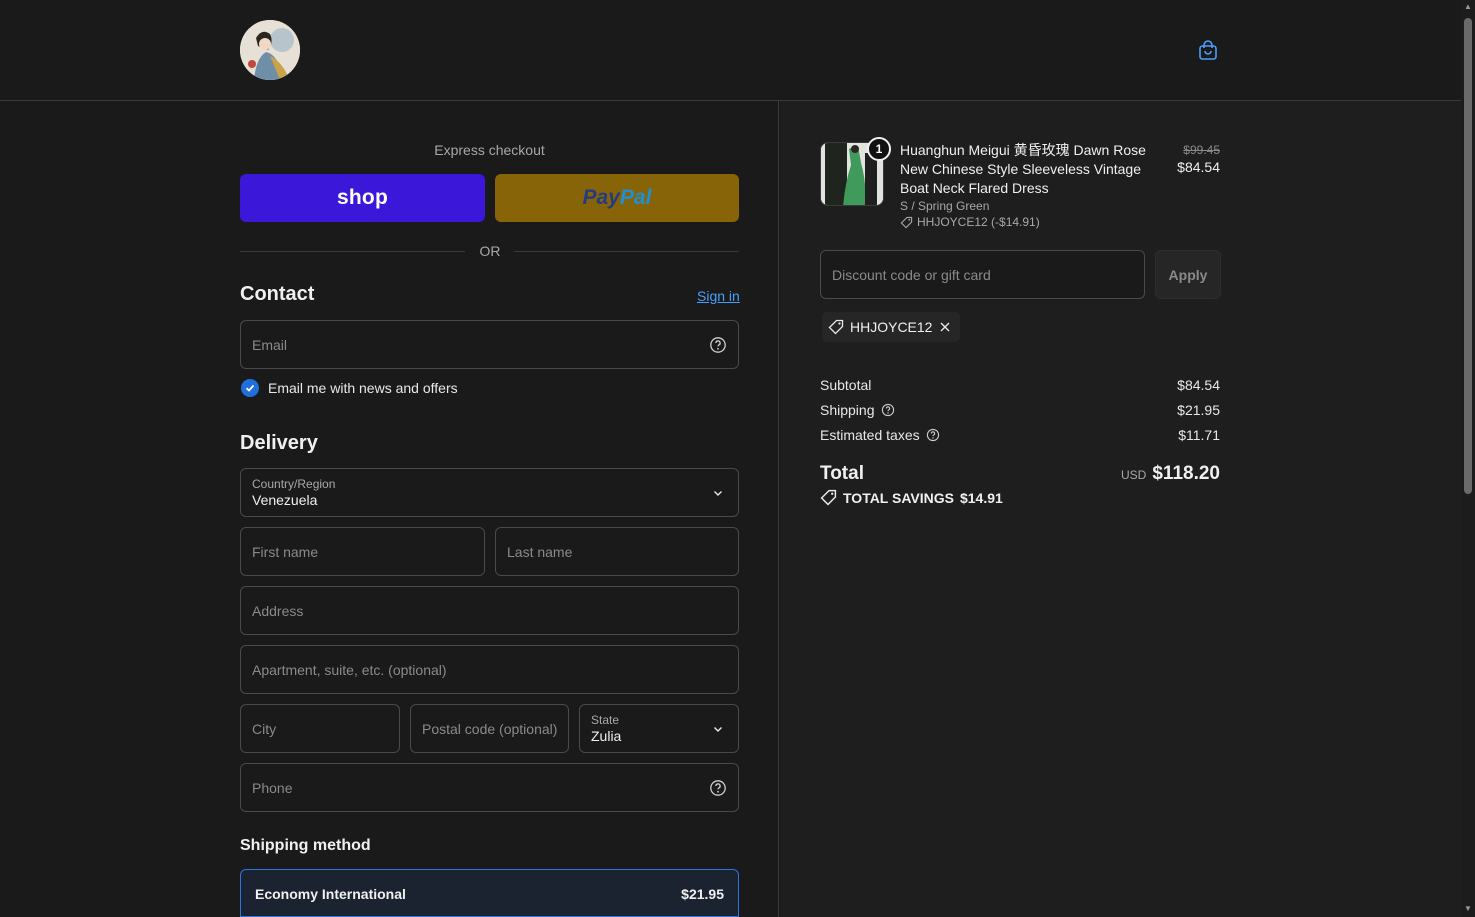  Describe the element at coordinates (270, 50) in the screenshot. I see `store-logo` at that location.